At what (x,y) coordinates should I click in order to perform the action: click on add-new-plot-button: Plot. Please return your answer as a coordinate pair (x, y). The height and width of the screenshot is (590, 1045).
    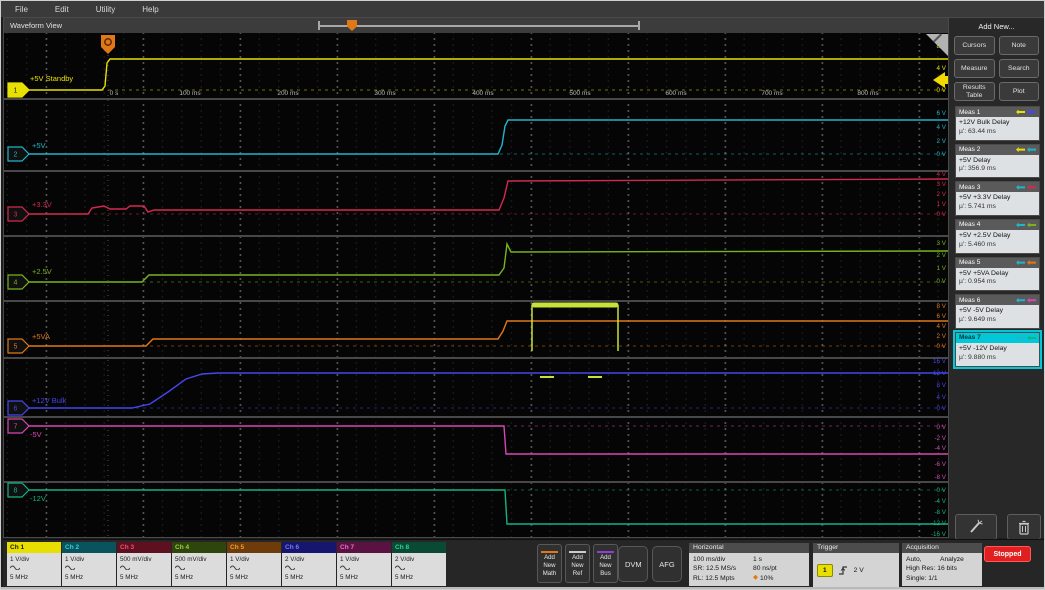
    Looking at the image, I should click on (1018, 91).